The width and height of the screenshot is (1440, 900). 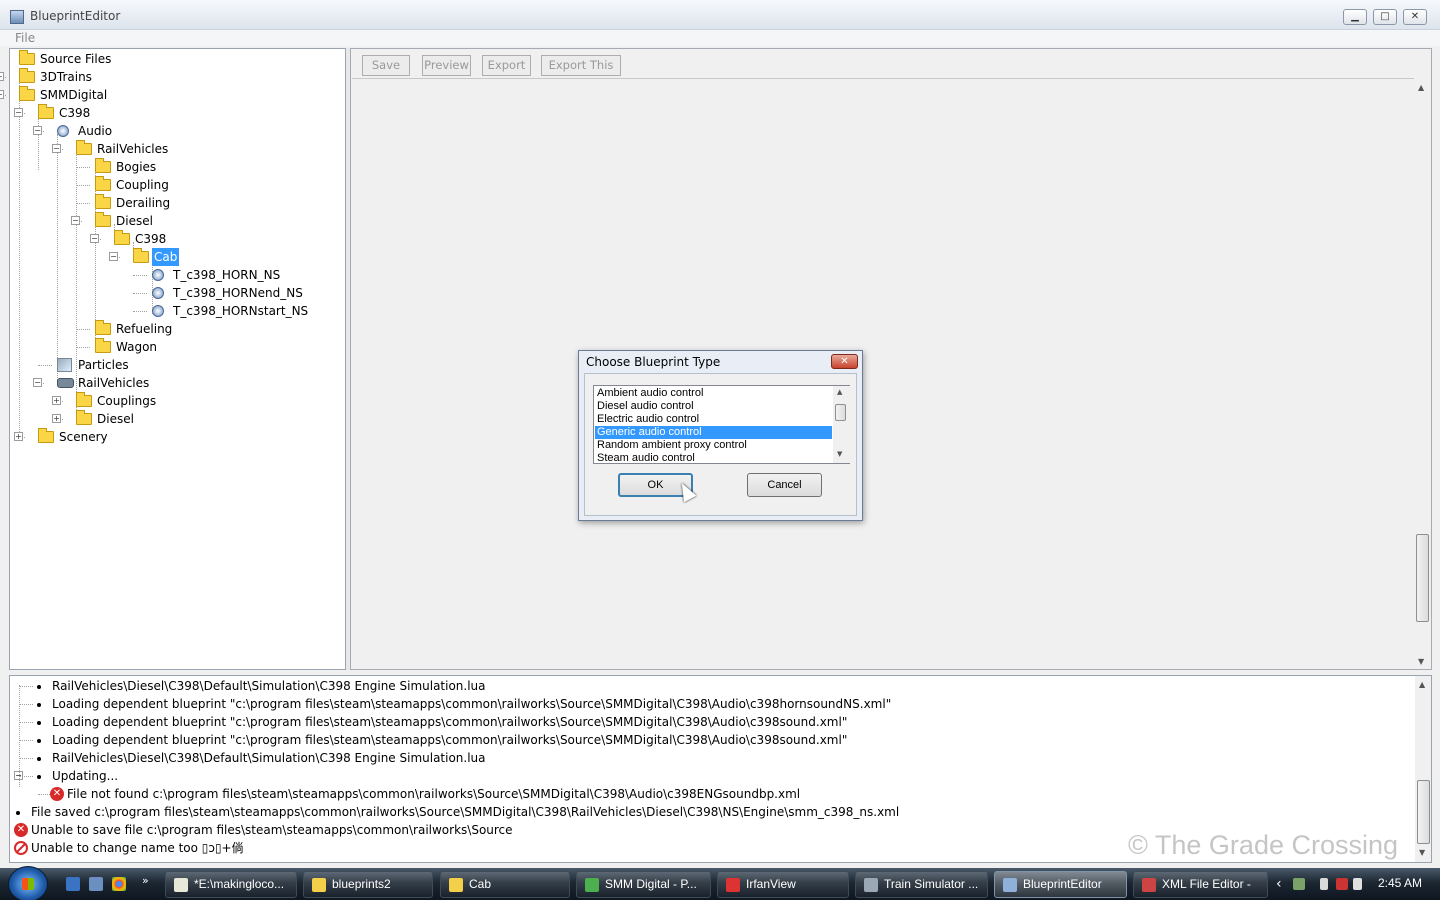 What do you see at coordinates (28, 883) in the screenshot?
I see `start-button` at bounding box center [28, 883].